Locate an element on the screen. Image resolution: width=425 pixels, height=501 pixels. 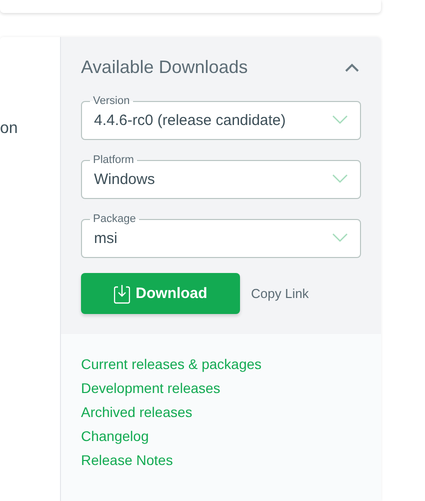
download-icon is located at coordinates (122, 294).